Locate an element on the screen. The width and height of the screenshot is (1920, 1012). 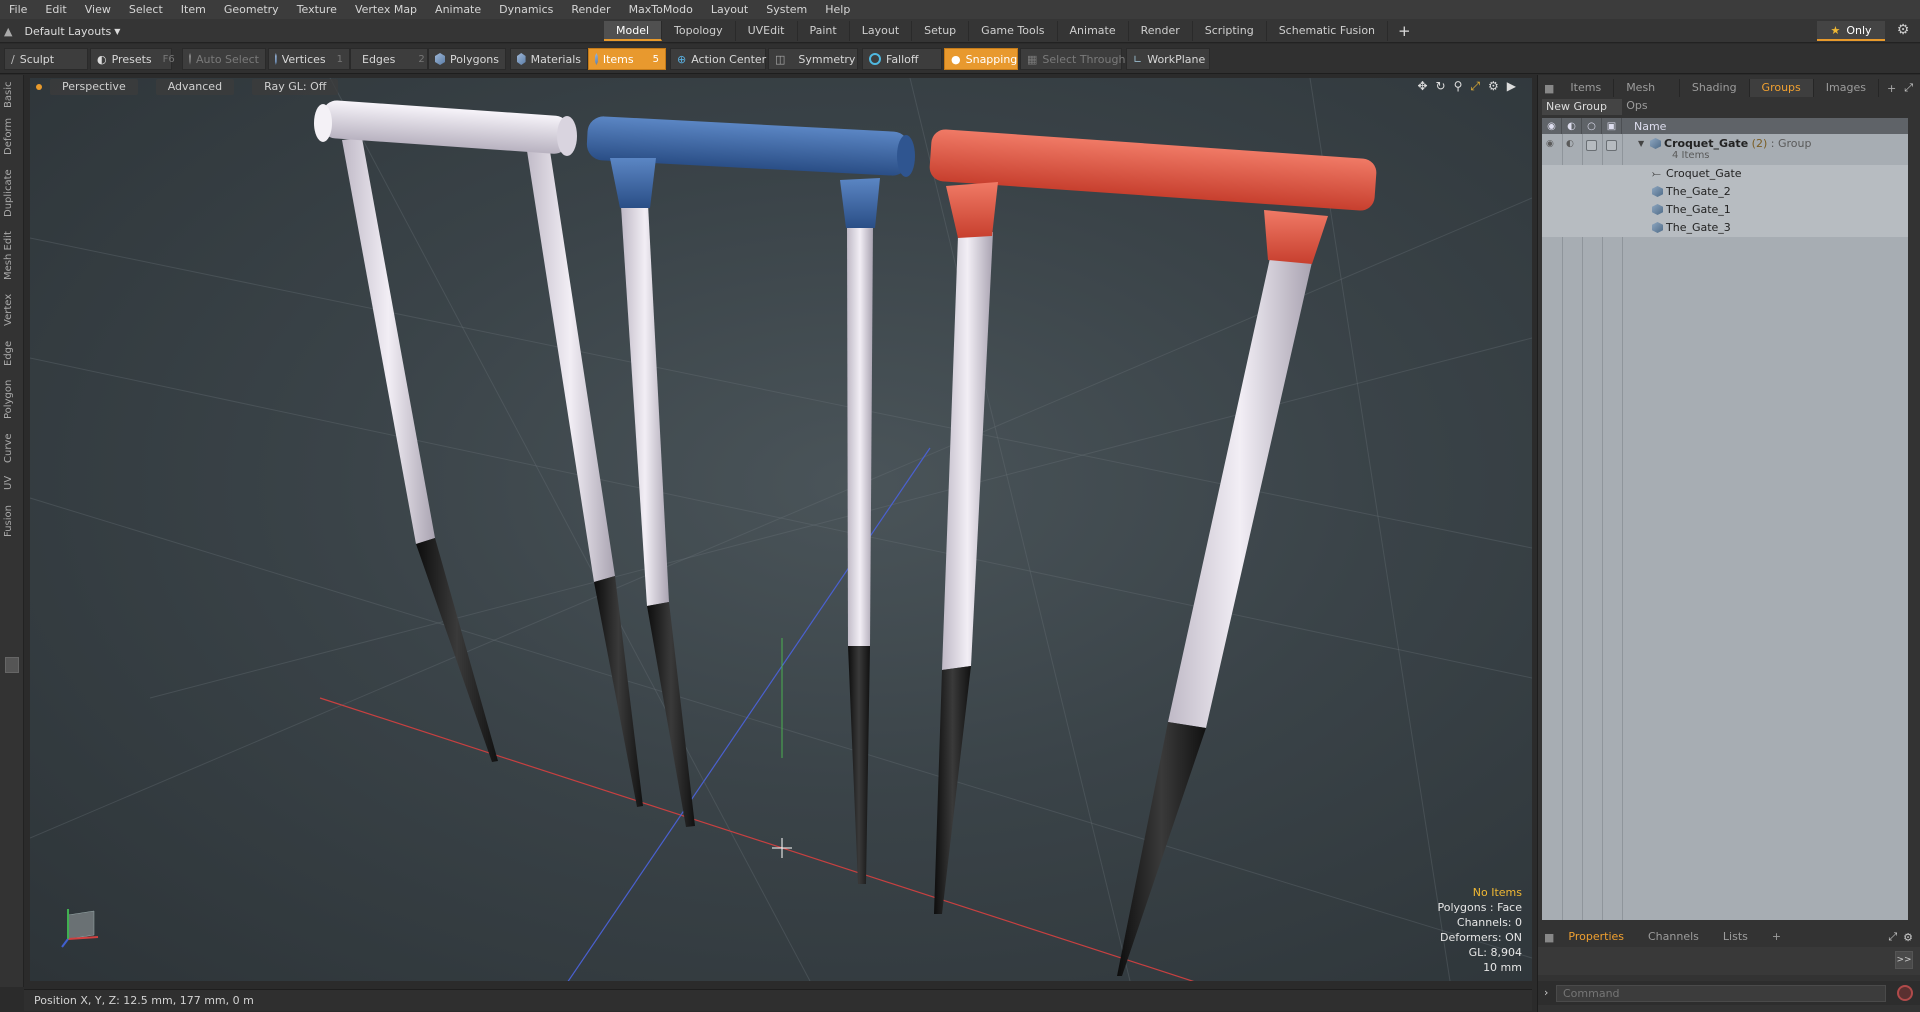
tab-polygon: Polygon is located at coordinates (12, 399).